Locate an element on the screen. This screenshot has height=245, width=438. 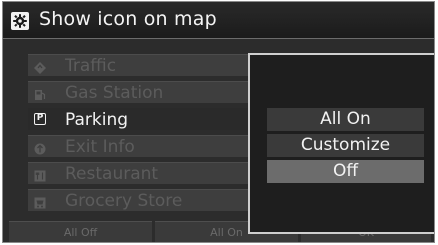
option-all-on: All On is located at coordinates (345, 119).